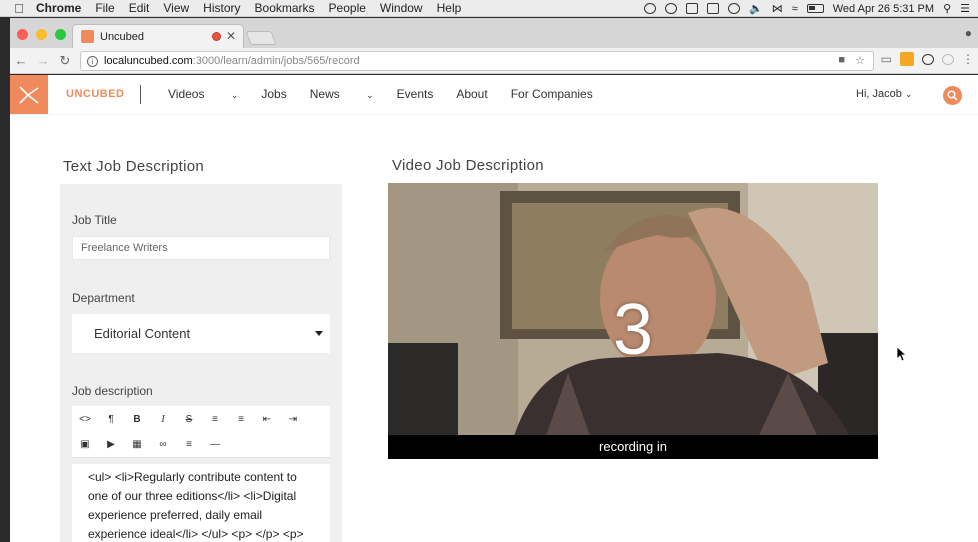 The height and width of the screenshot is (542, 978). Describe the element at coordinates (552, 94) in the screenshot. I see `nav-for-companies: For Companies` at that location.